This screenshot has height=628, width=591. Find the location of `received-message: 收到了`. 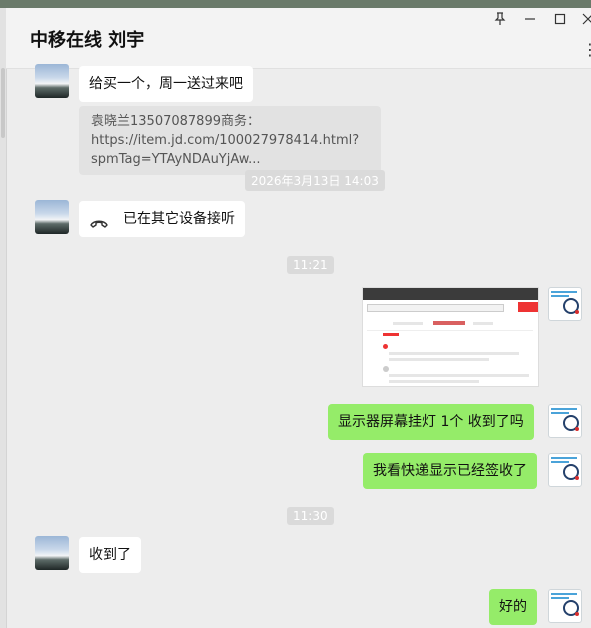

received-message: 收到了 is located at coordinates (110, 555).